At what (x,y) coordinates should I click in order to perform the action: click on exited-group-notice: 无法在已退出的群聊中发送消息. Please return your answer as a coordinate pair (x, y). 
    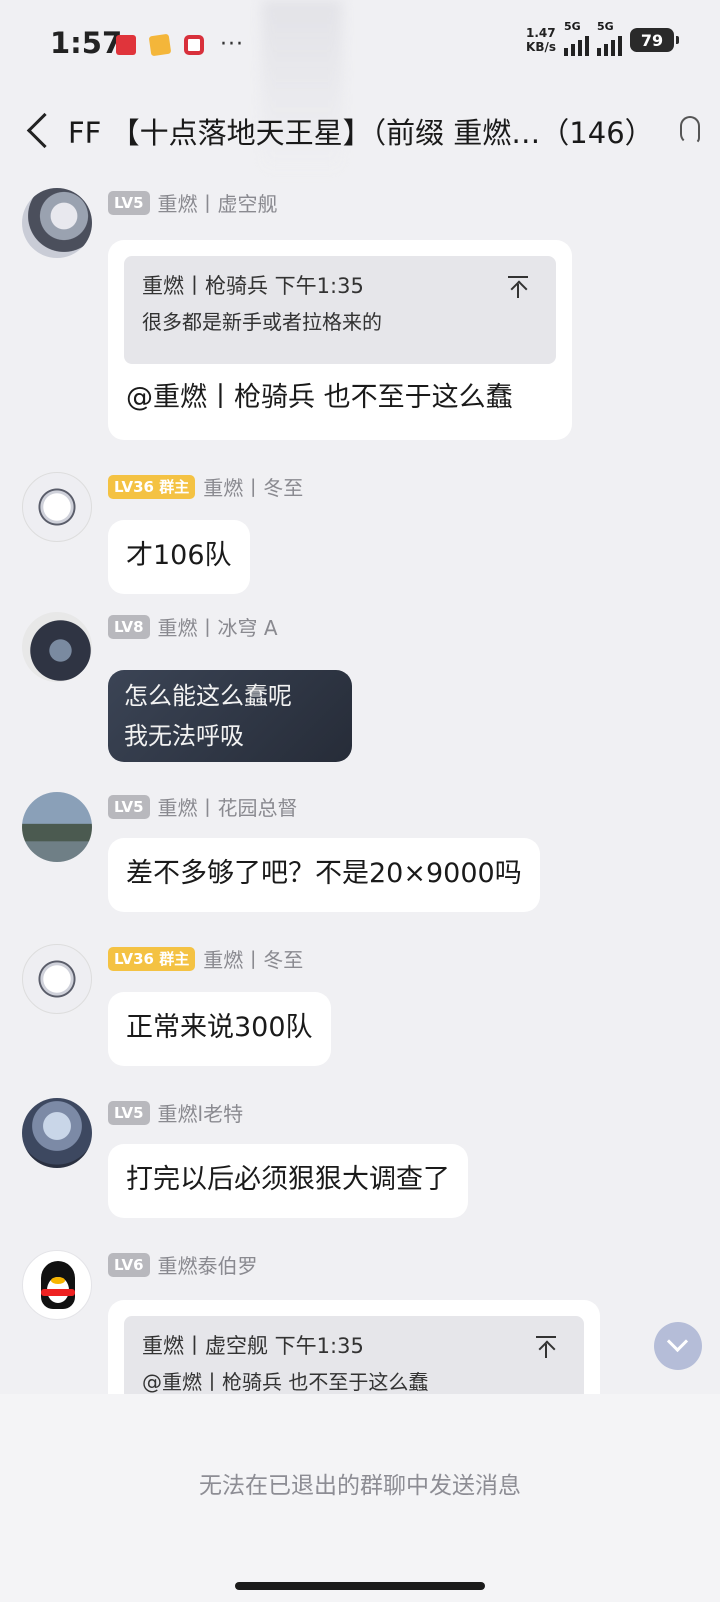
    Looking at the image, I should click on (360, 1486).